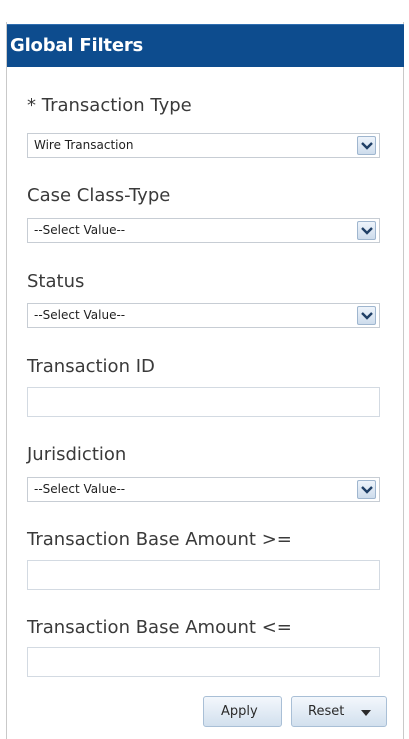 The width and height of the screenshot is (409, 739). What do you see at coordinates (203, 662) in the screenshot?
I see `amount-max-input` at bounding box center [203, 662].